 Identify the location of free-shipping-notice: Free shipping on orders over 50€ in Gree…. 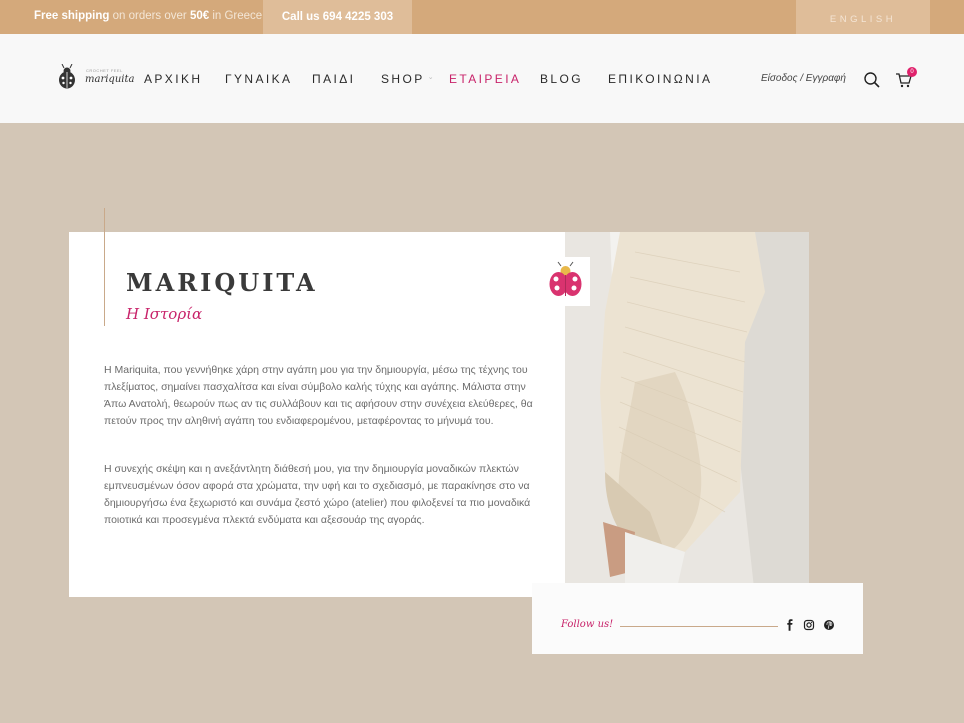
(149, 16).